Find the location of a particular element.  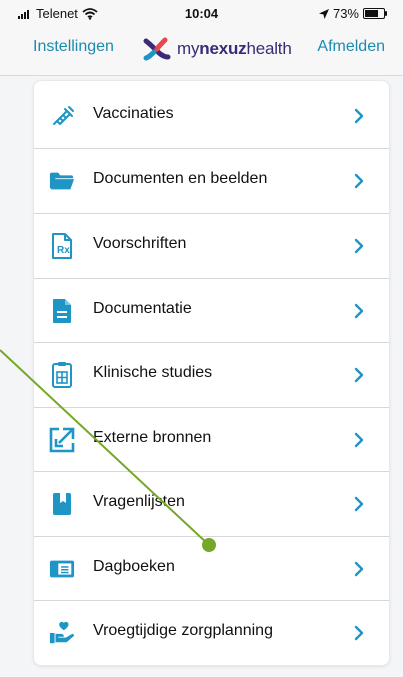

journal-icon is located at coordinates (62, 569).